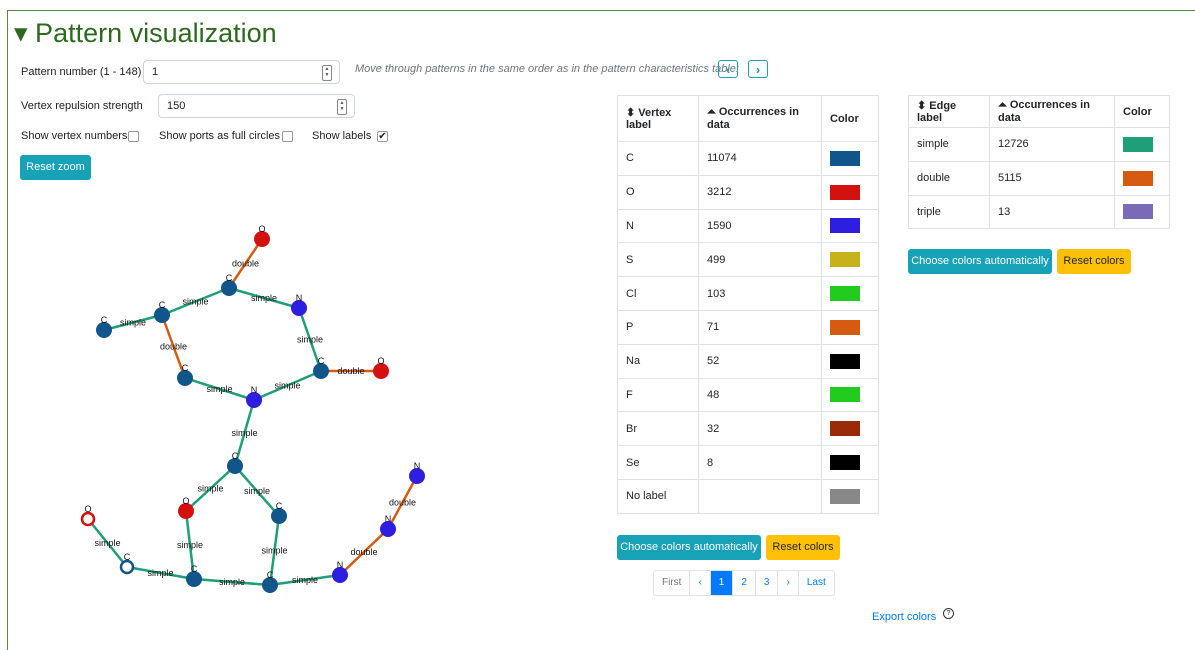  I want to click on vertex-row: Se 8, so click(748, 462).